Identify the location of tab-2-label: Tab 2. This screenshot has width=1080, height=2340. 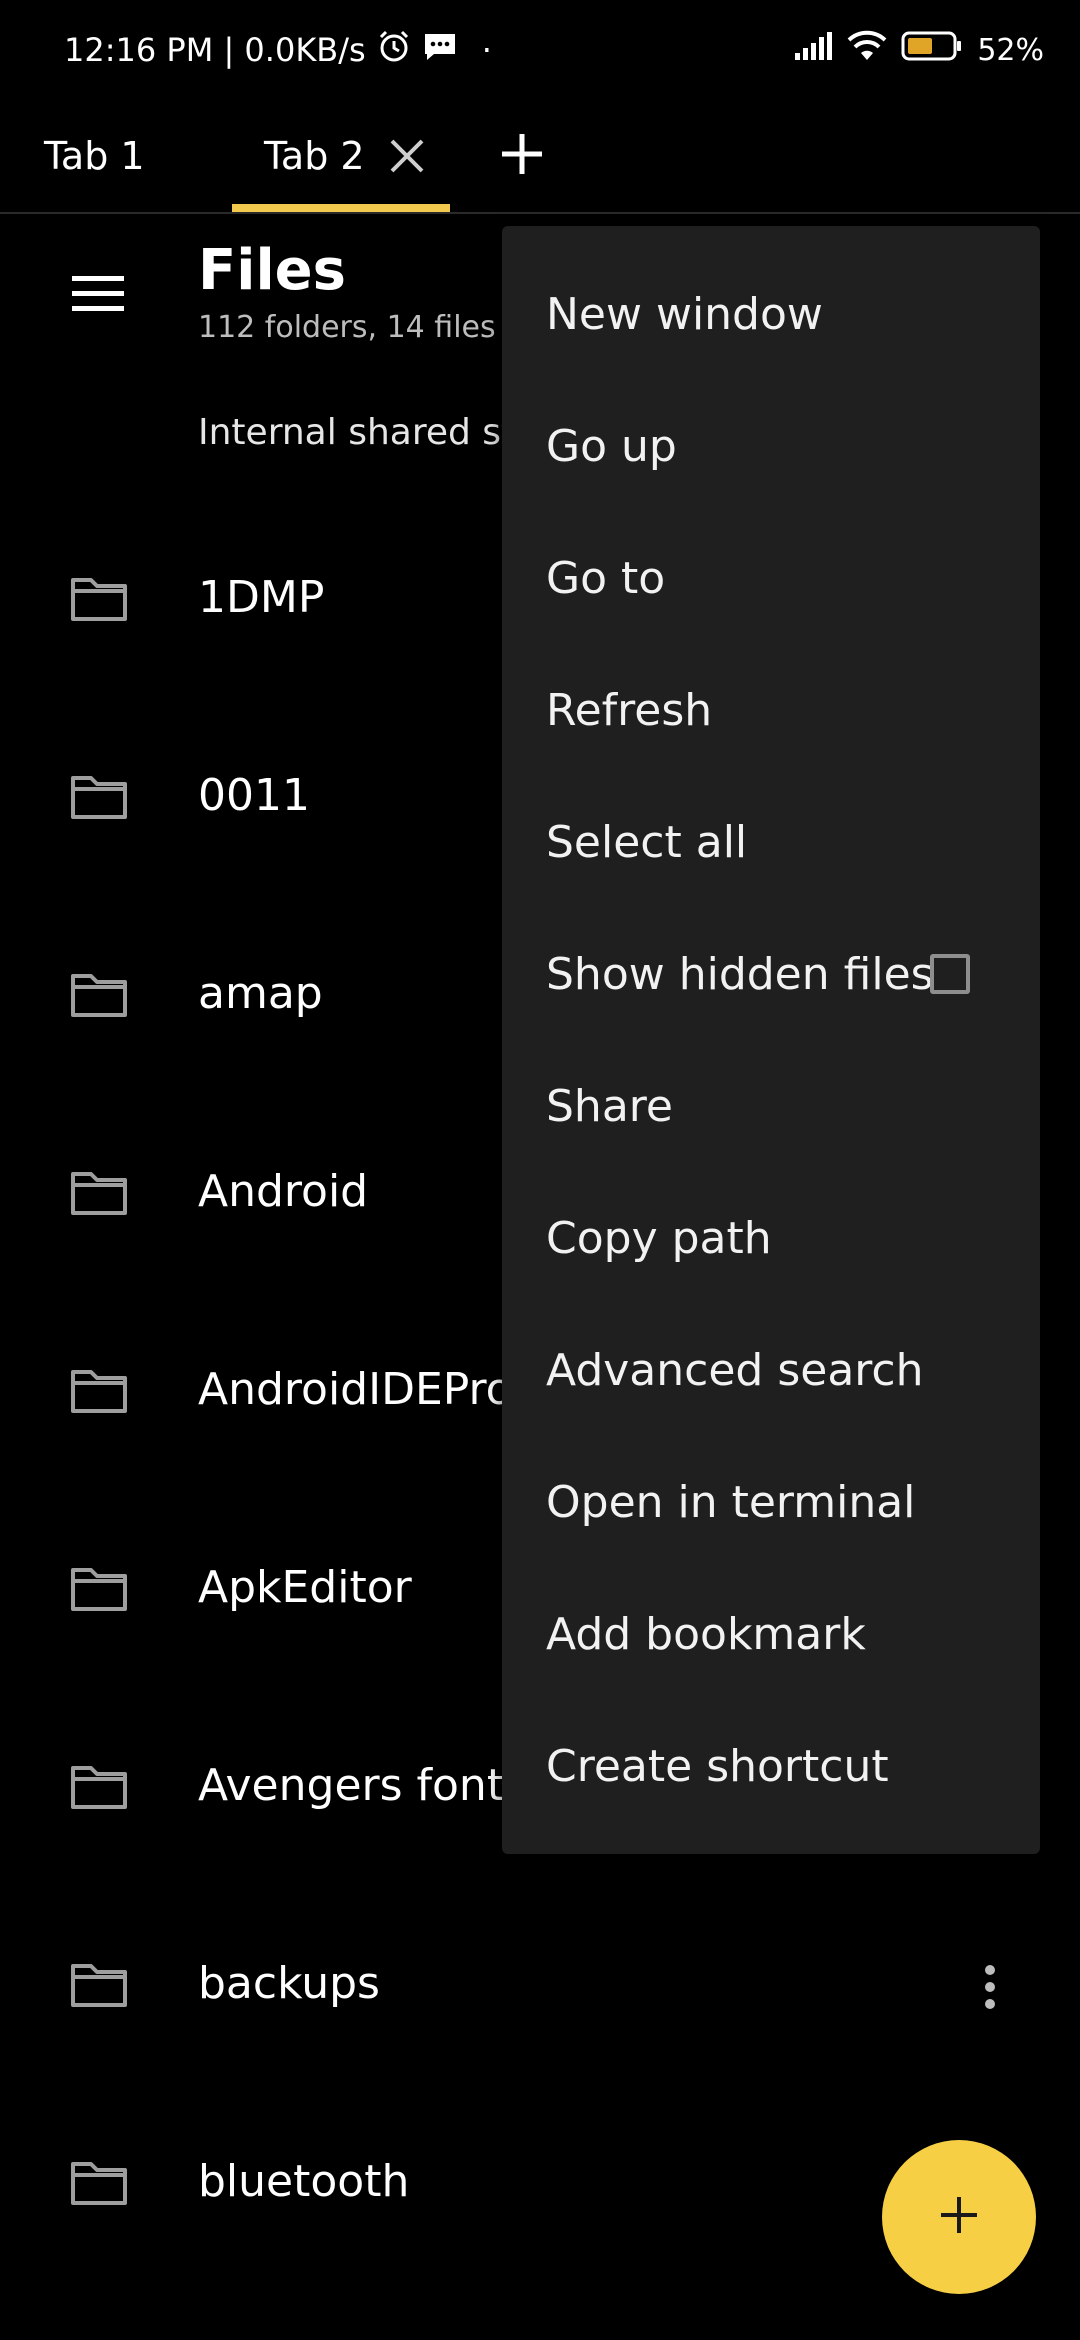
(314, 156).